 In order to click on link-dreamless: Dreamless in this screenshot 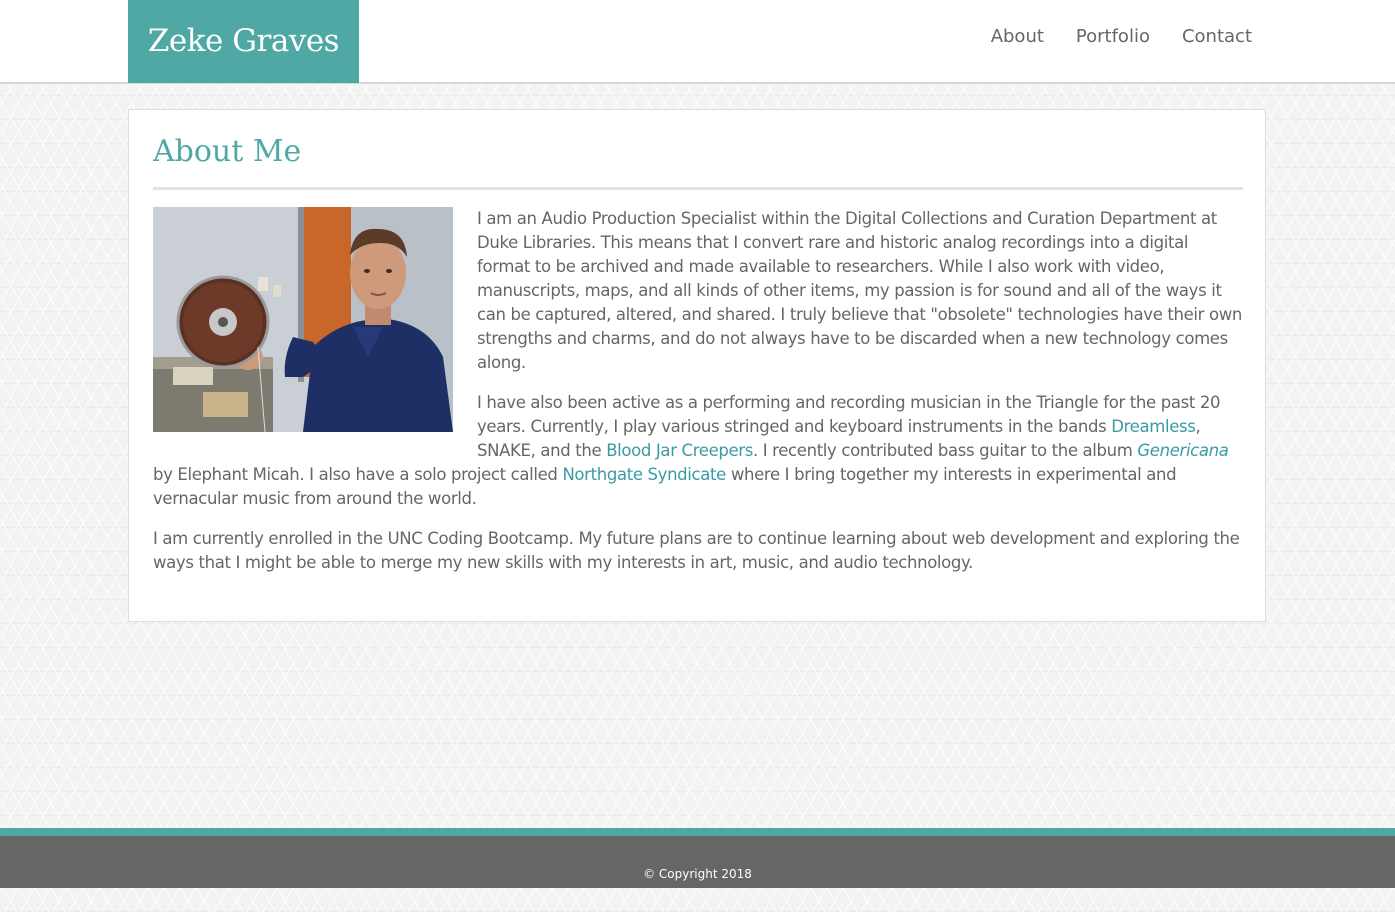, I will do `click(1153, 426)`.